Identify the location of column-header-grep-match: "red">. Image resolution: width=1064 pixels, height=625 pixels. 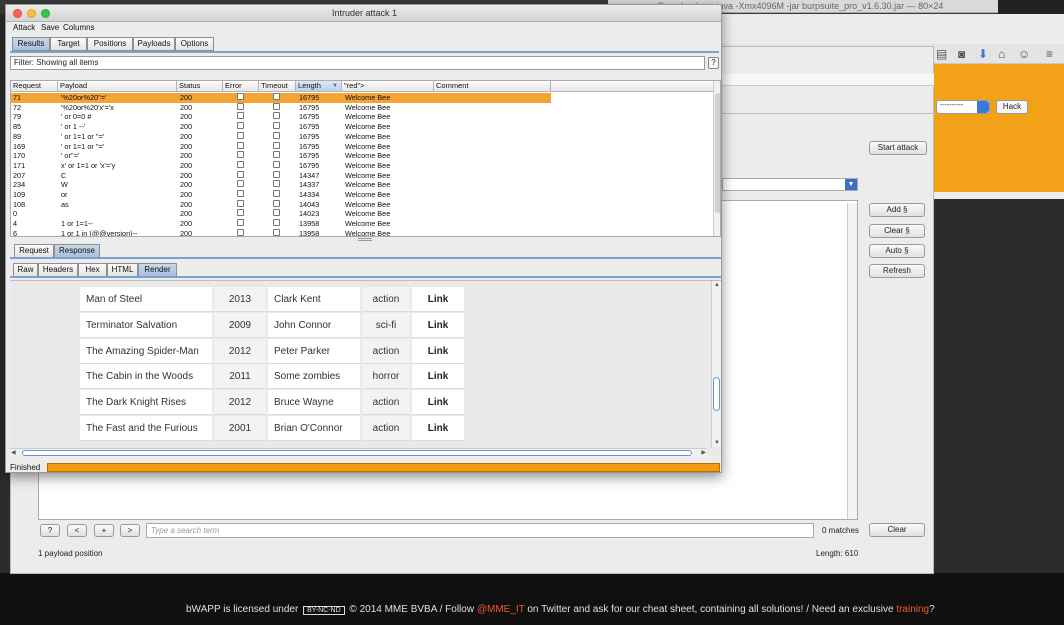
(388, 86).